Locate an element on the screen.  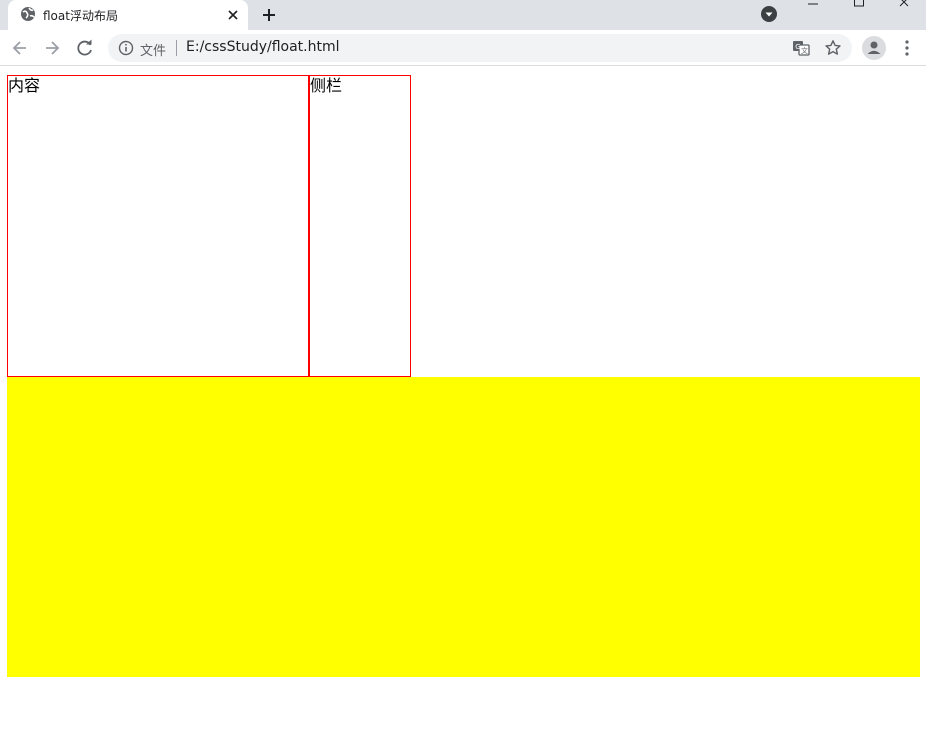
content-box-text: 内容 is located at coordinates (24, 85).